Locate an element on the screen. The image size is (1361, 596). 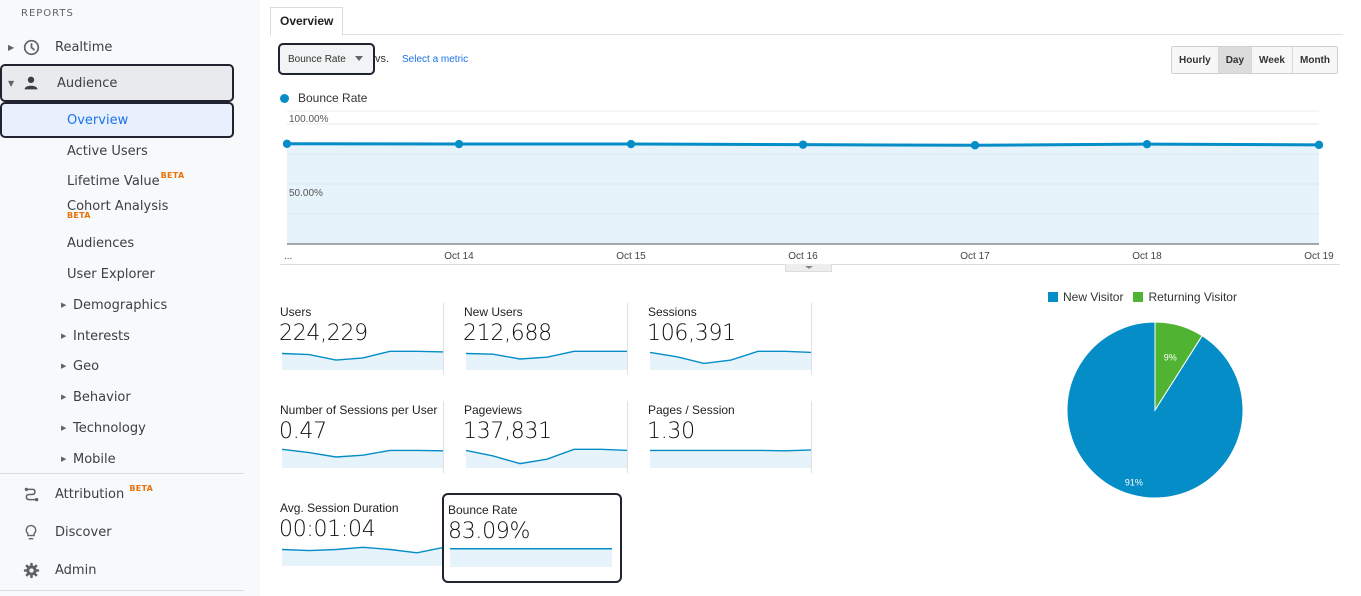
y-tick-label: 100.00% is located at coordinates (309, 119).